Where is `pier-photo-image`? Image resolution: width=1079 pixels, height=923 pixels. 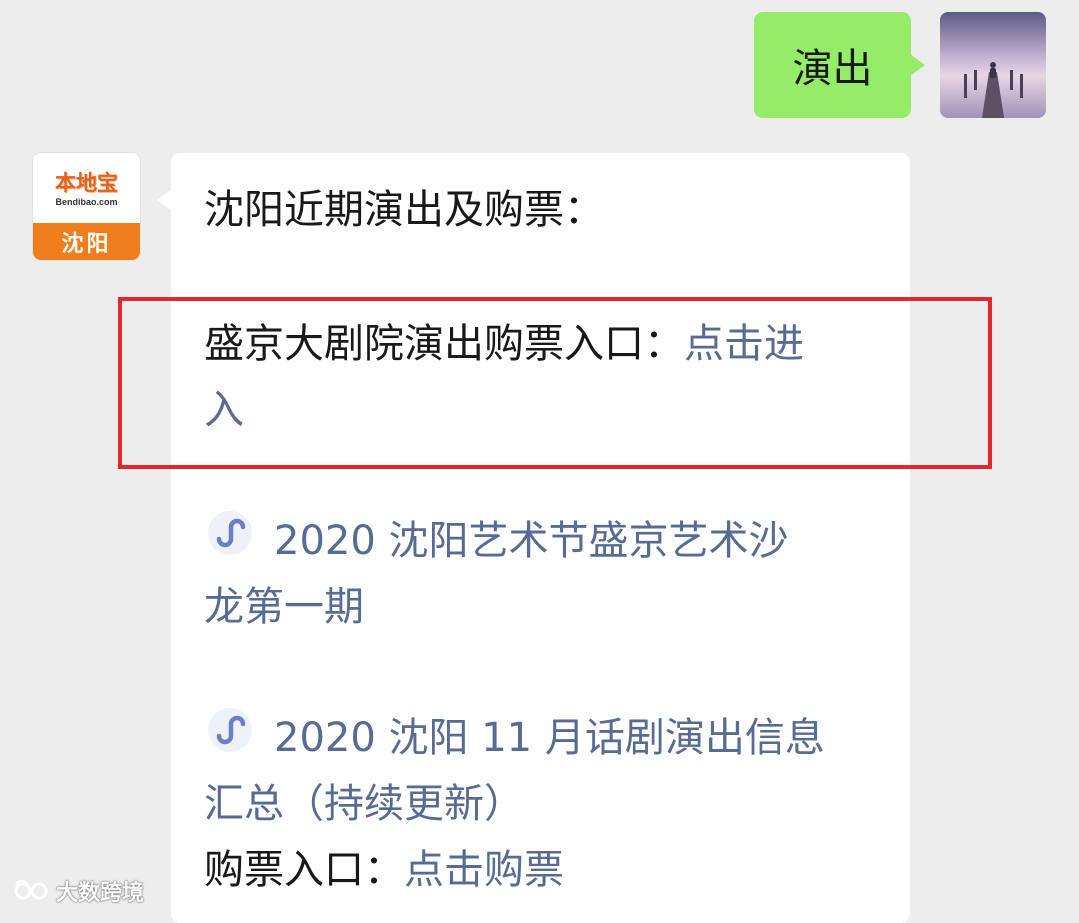
pier-photo-image is located at coordinates (993, 65).